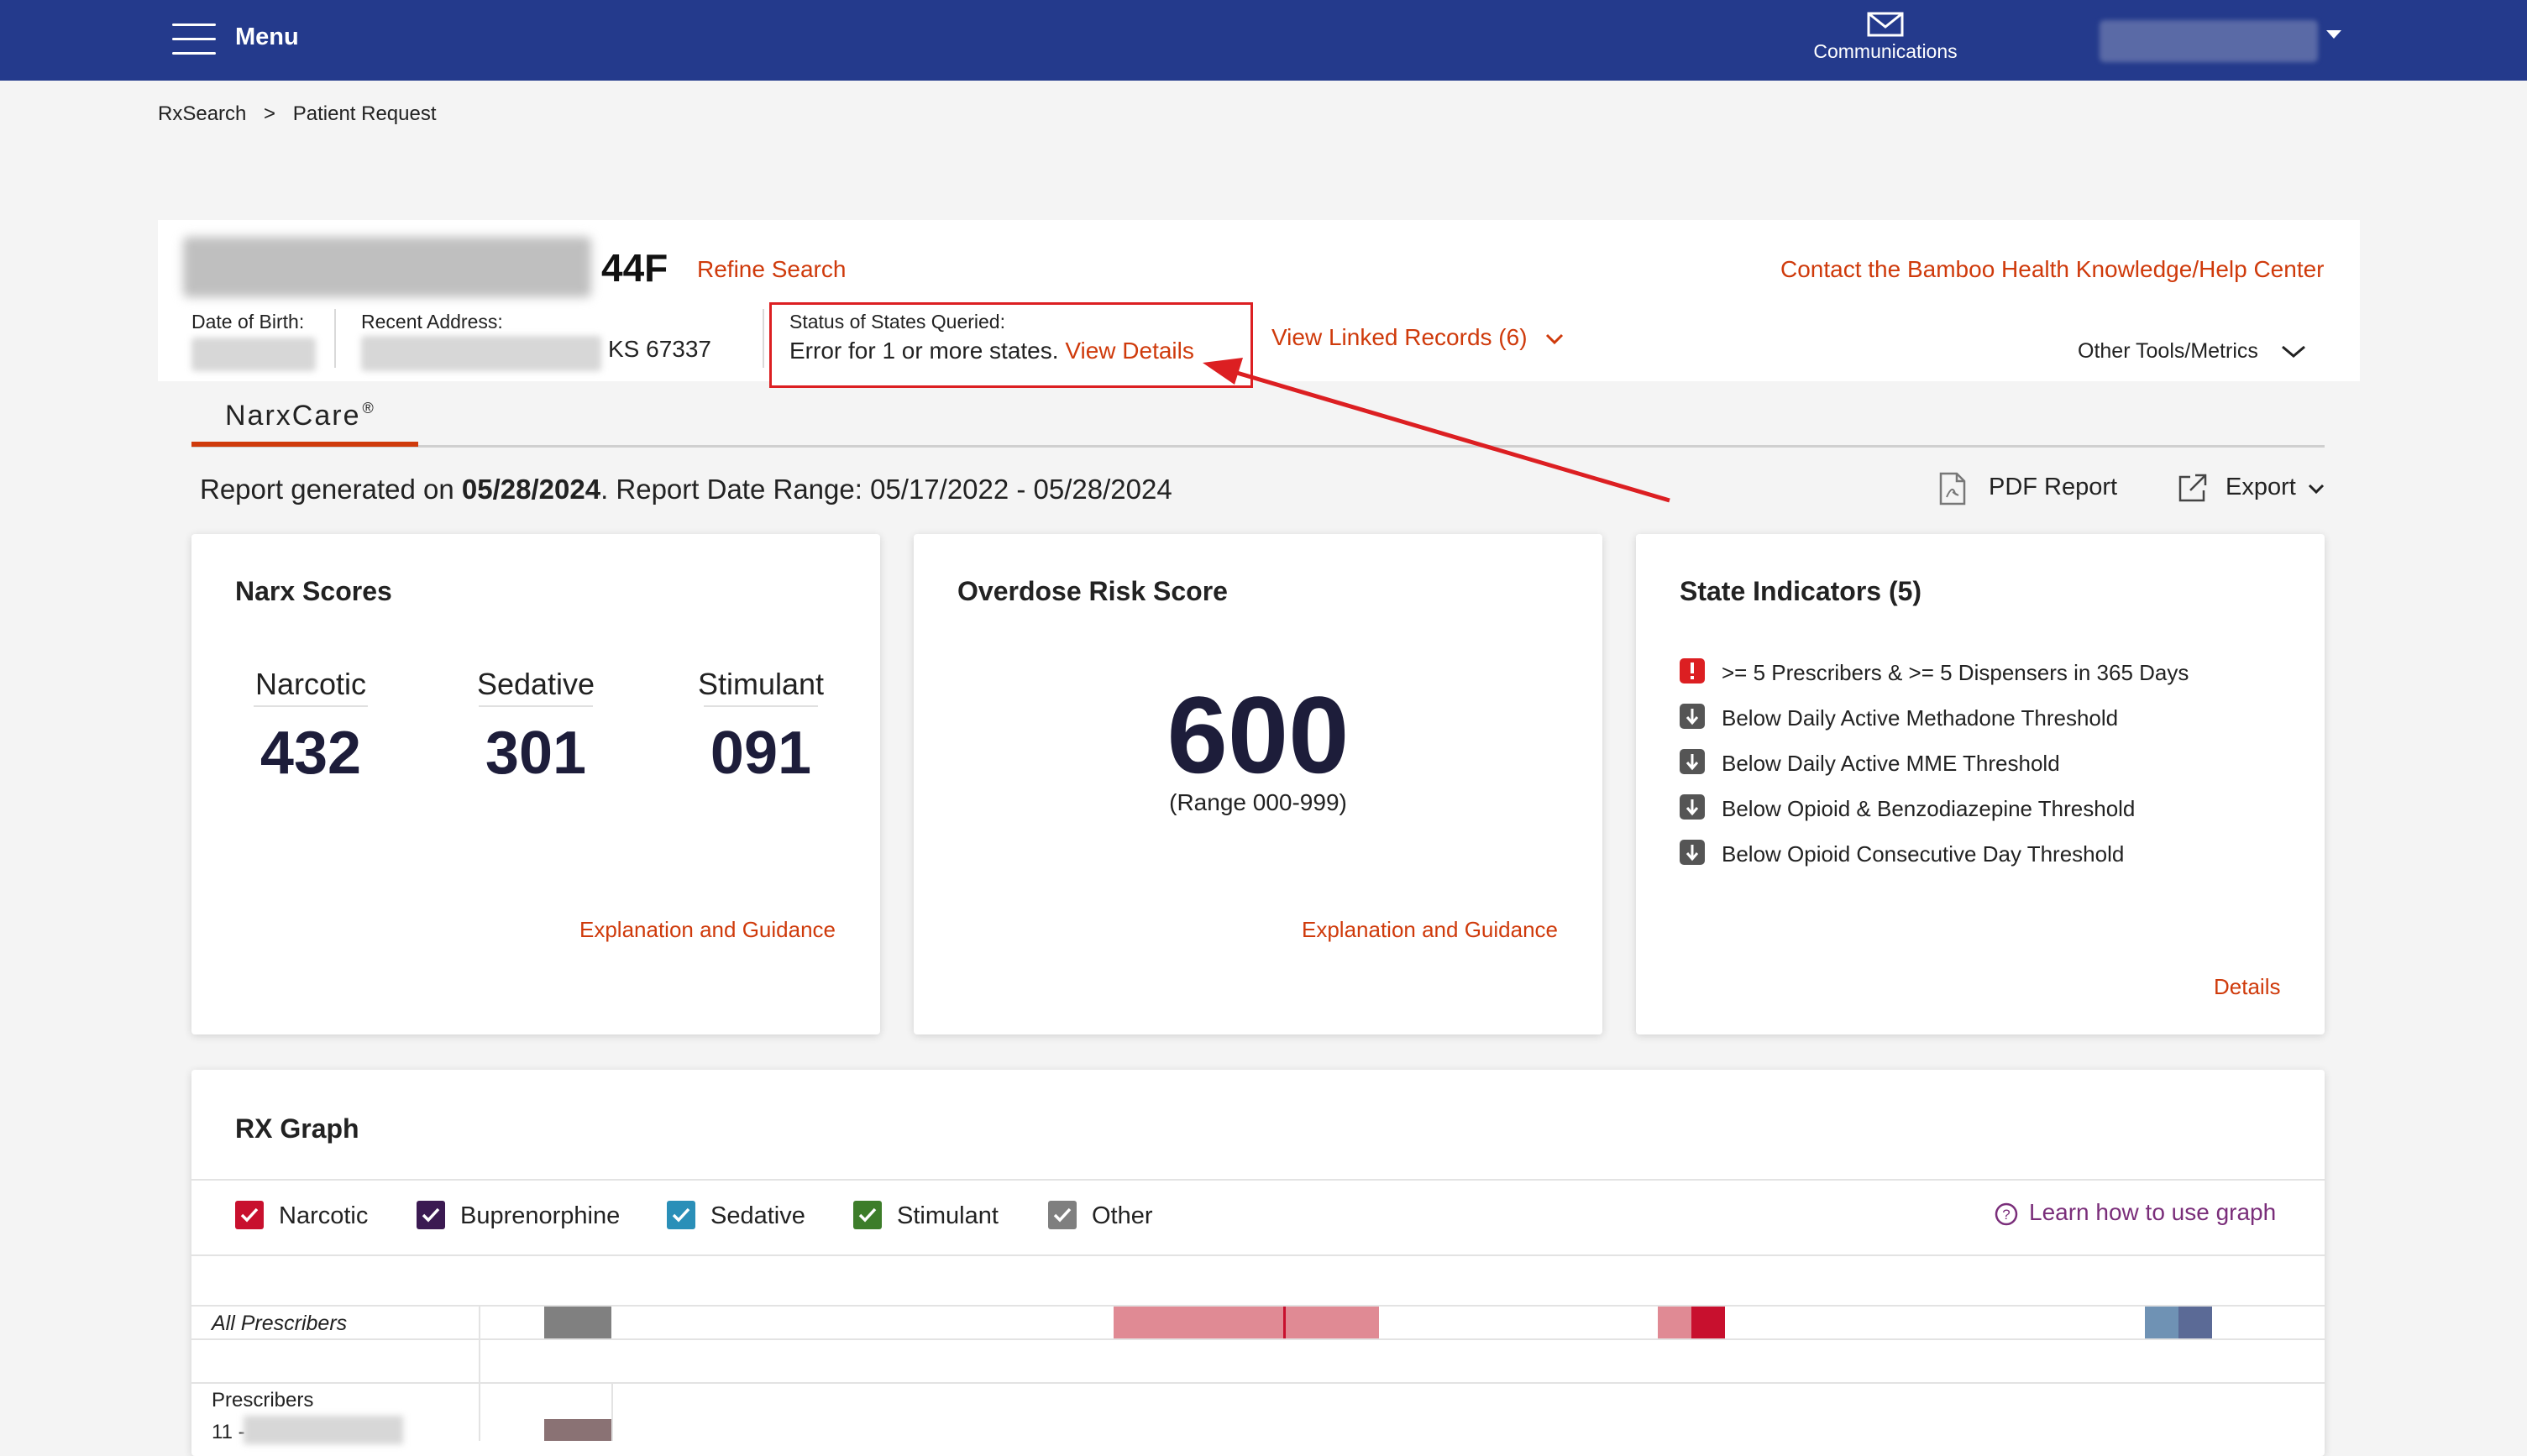 This screenshot has width=2527, height=1456. I want to click on menu-label: Menu, so click(267, 37).